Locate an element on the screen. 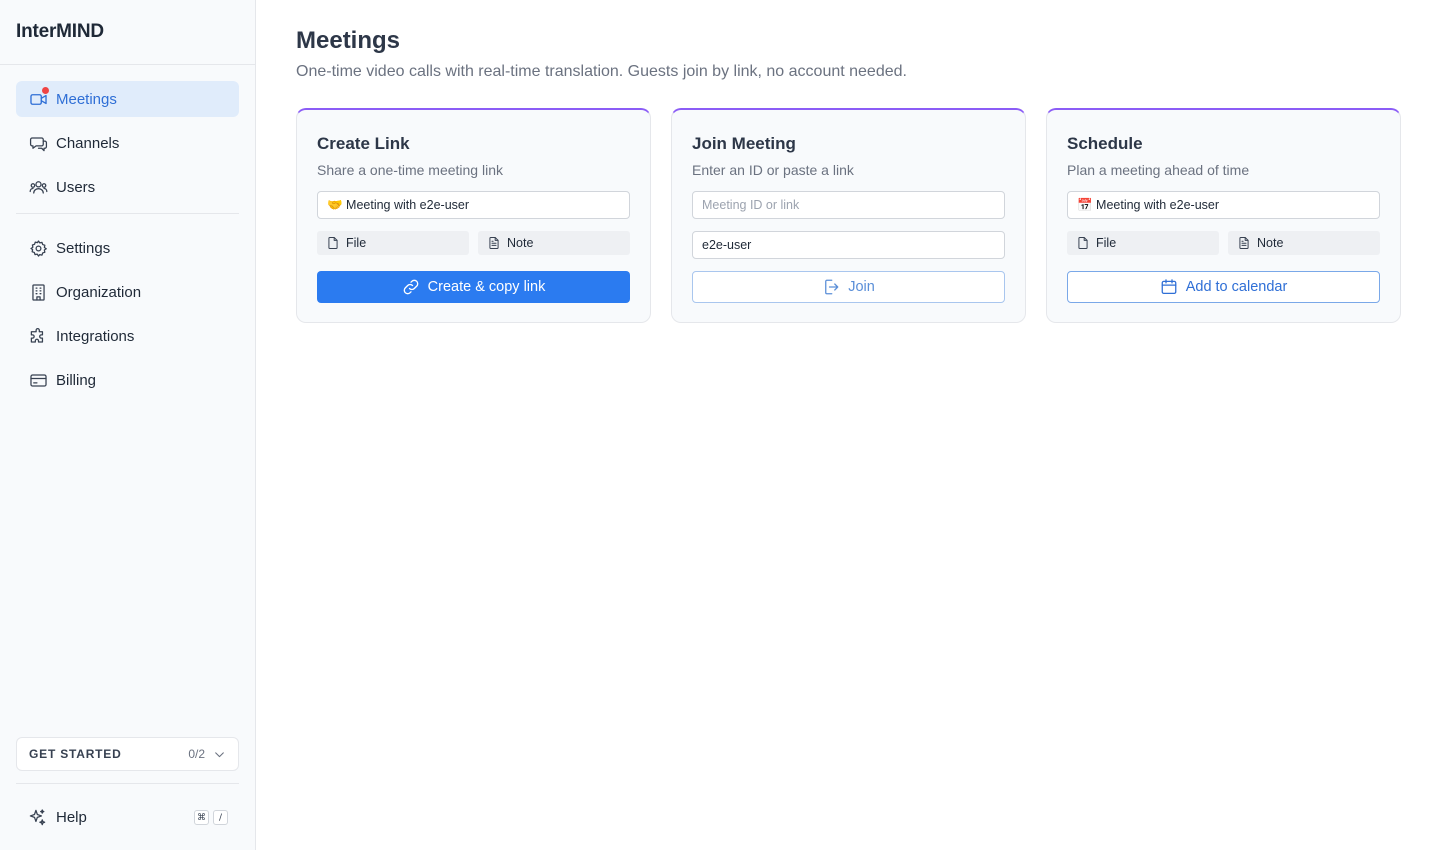 This screenshot has width=1440, height=850. sidebar-item-label: Organization is located at coordinates (99, 292).